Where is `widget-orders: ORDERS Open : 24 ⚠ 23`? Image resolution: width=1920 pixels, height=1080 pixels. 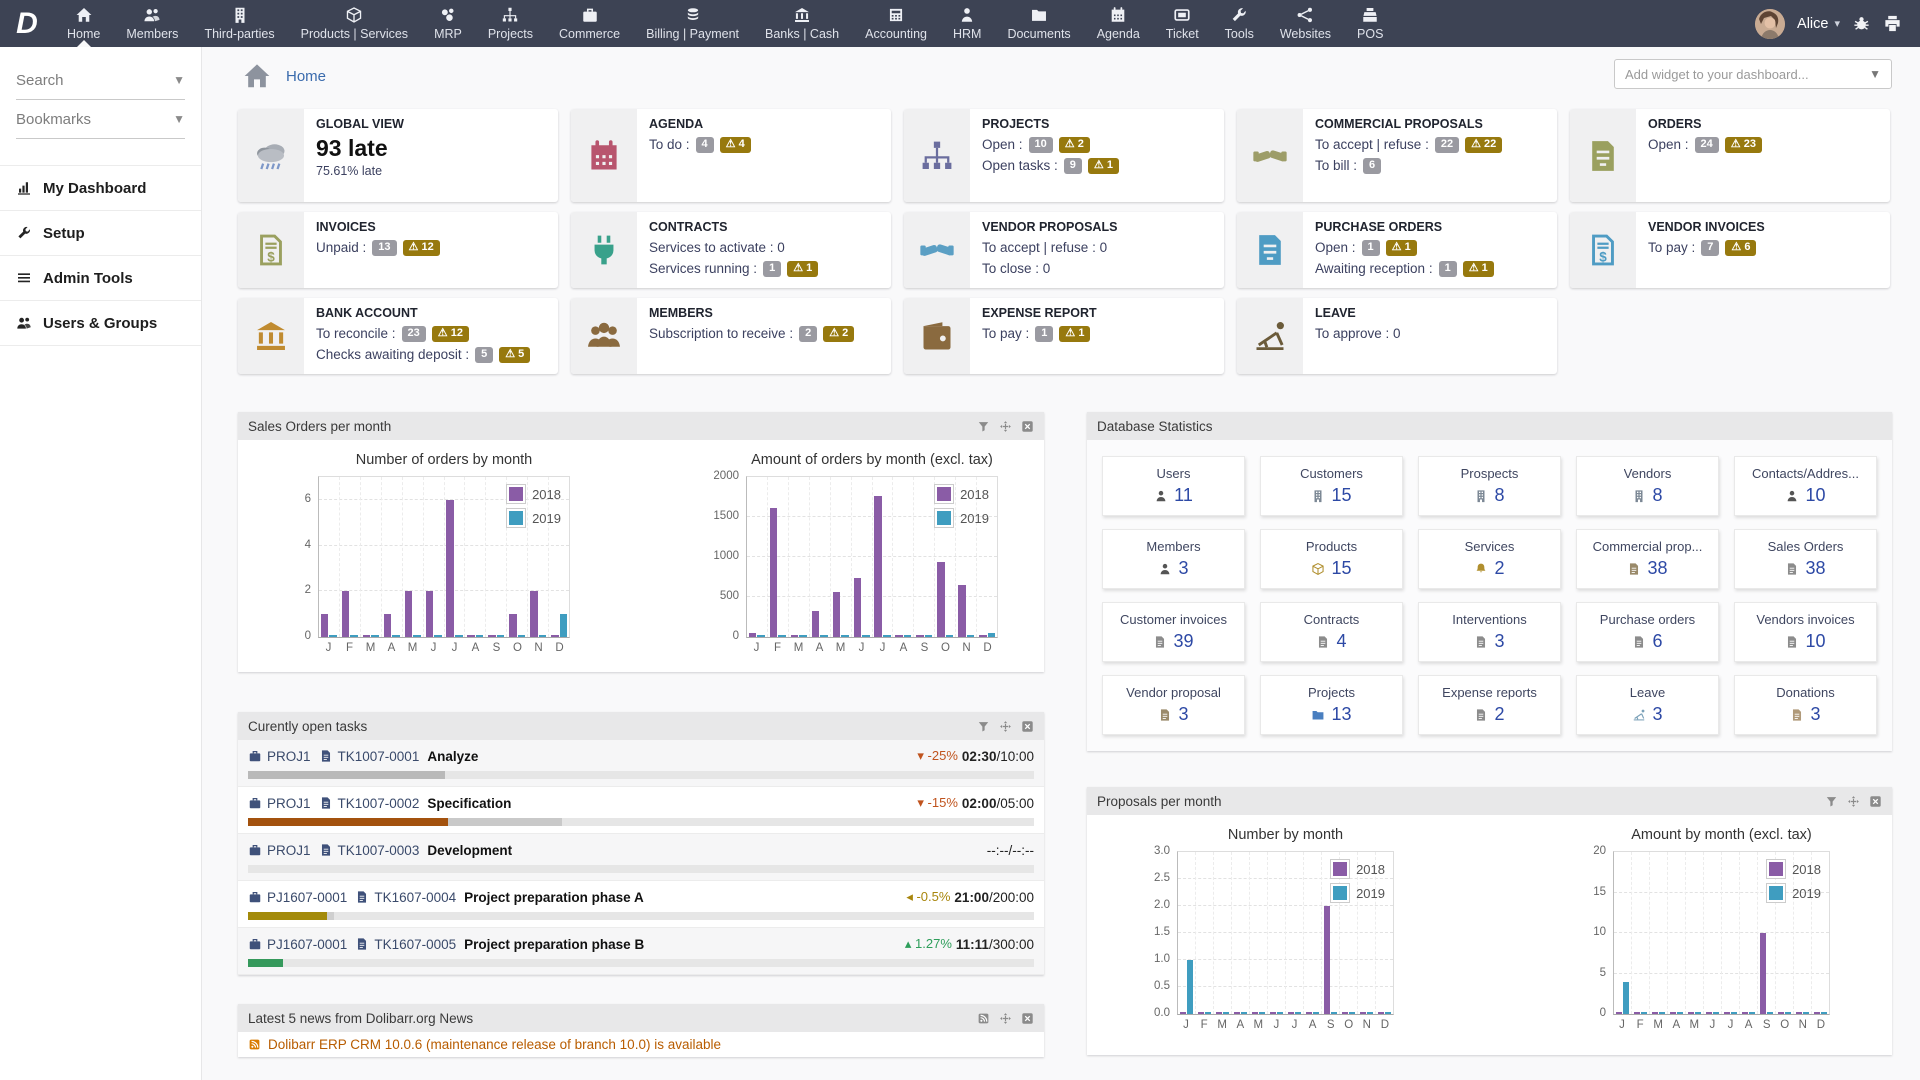
widget-orders: ORDERS Open : 24 ⚠ 23 is located at coordinates (1730, 155).